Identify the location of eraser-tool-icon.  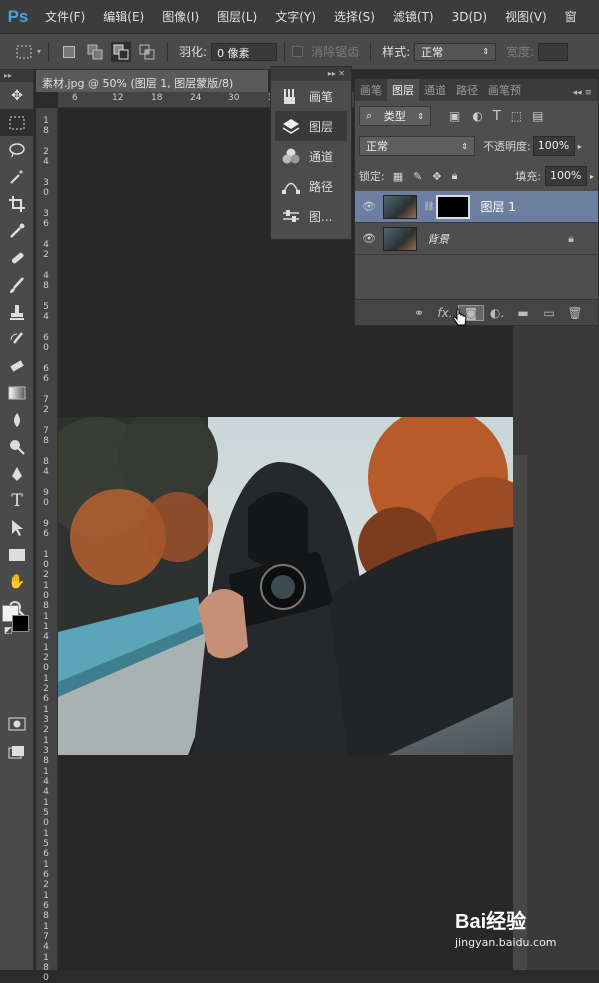
(17, 365).